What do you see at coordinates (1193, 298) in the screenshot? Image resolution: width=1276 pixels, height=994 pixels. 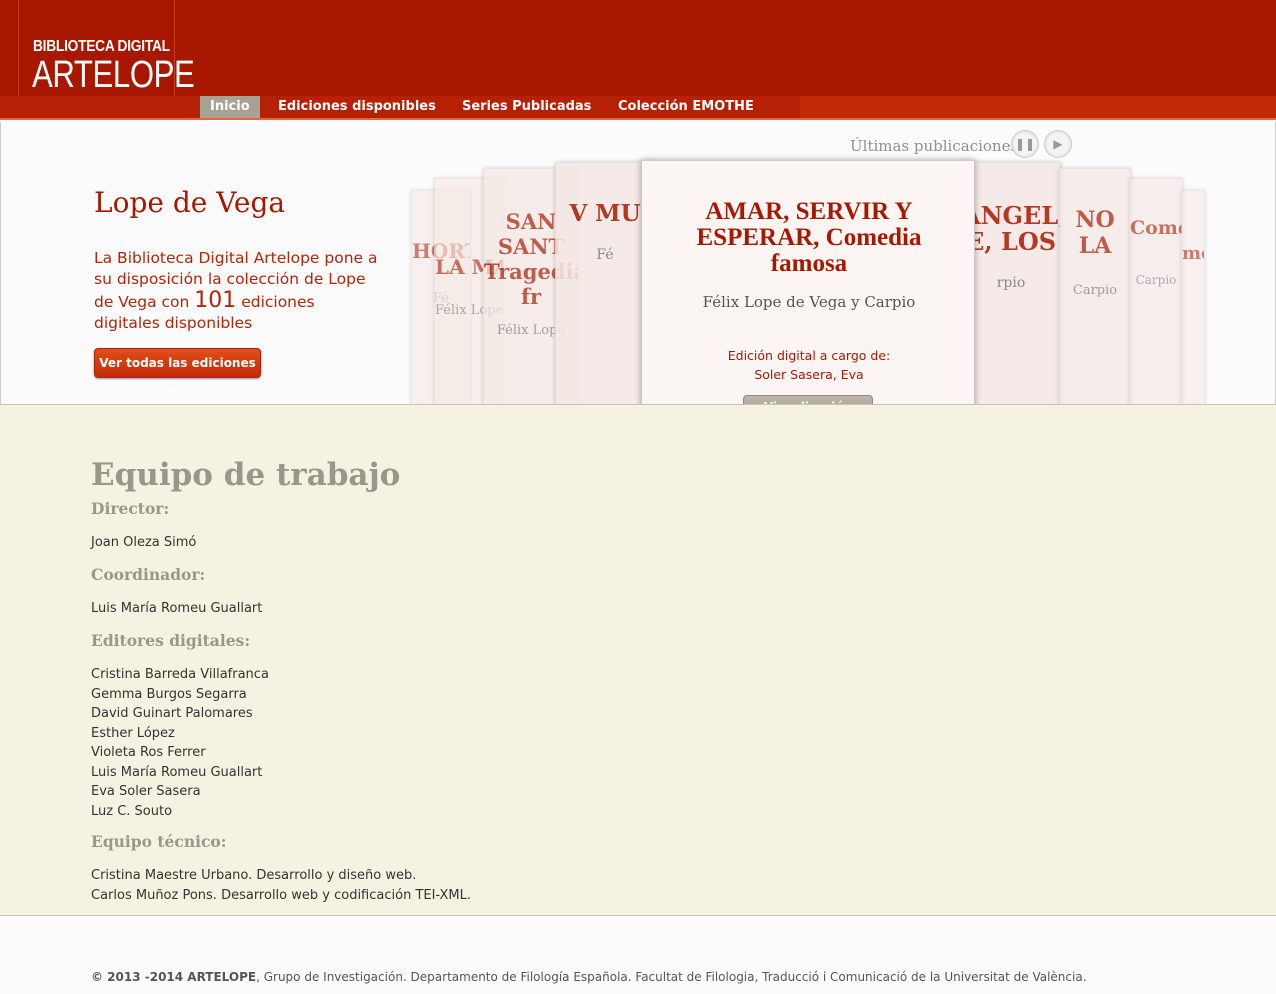 I see `carousel-card: media` at bounding box center [1193, 298].